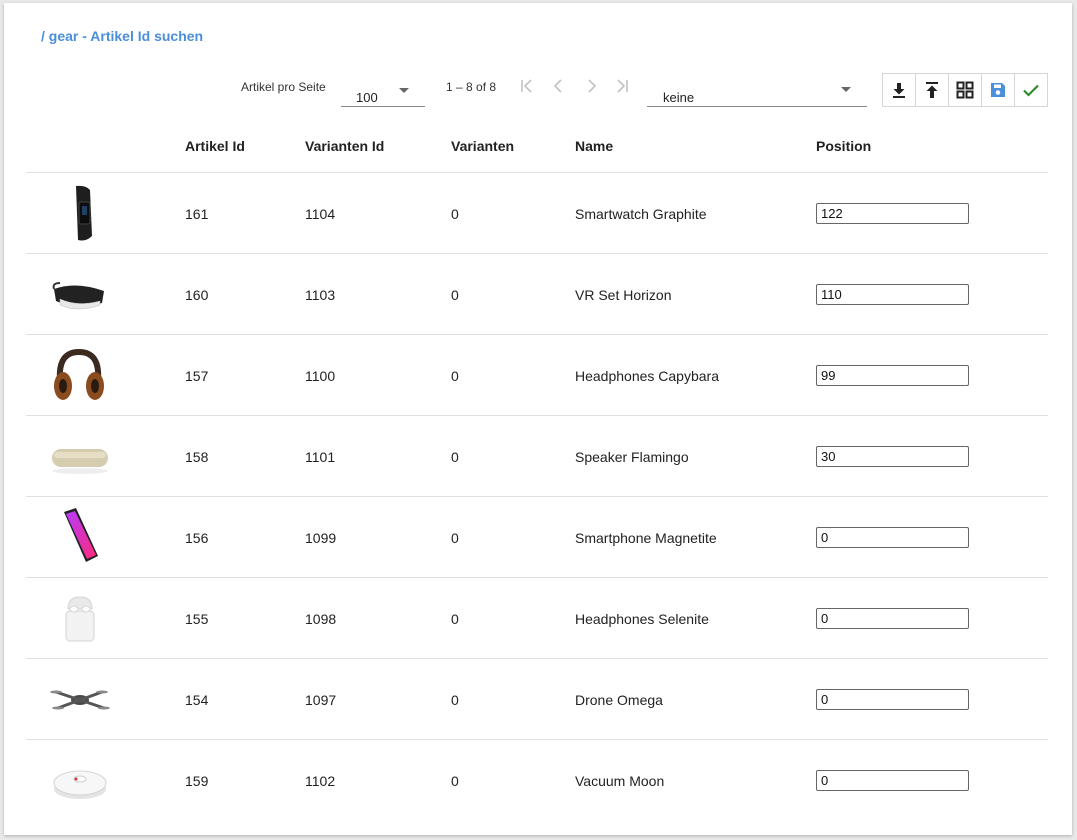 This screenshot has height=840, width=1077. What do you see at coordinates (81, 535) in the screenshot?
I see `smartphone-icon` at bounding box center [81, 535].